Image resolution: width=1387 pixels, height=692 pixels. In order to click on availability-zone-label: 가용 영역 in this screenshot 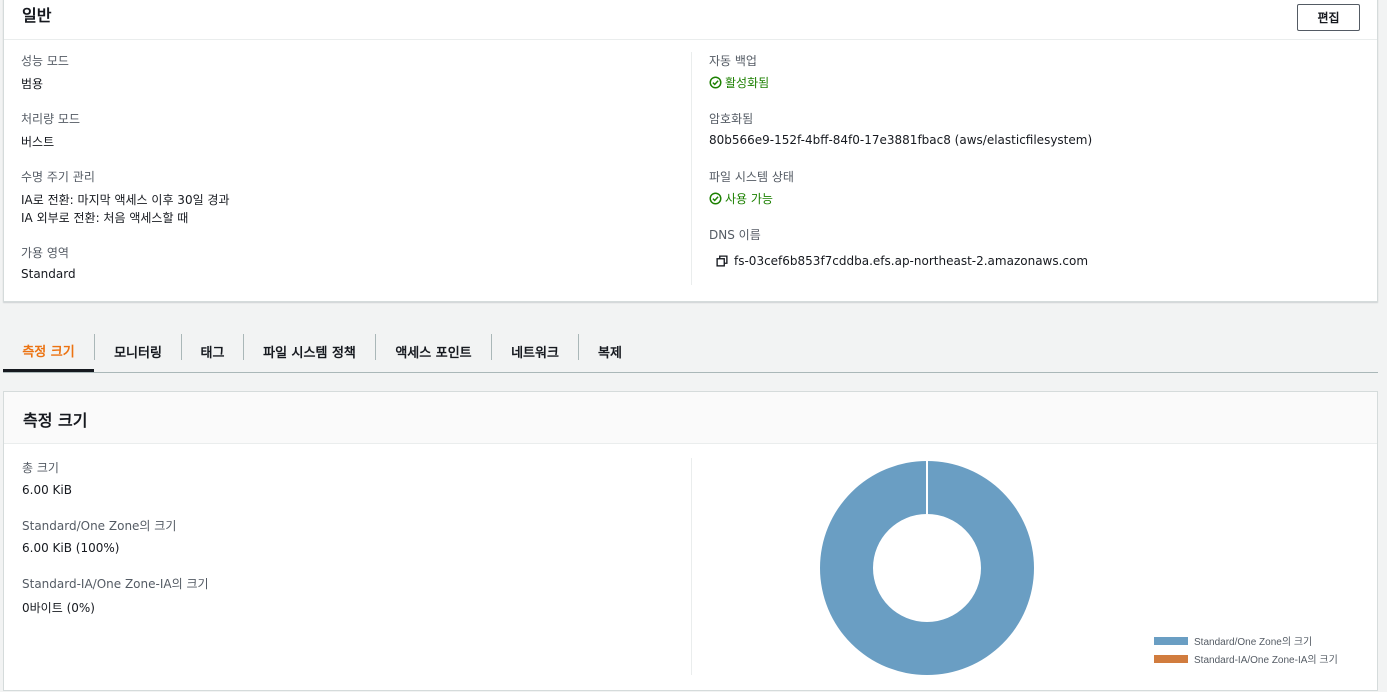, I will do `click(45, 253)`.